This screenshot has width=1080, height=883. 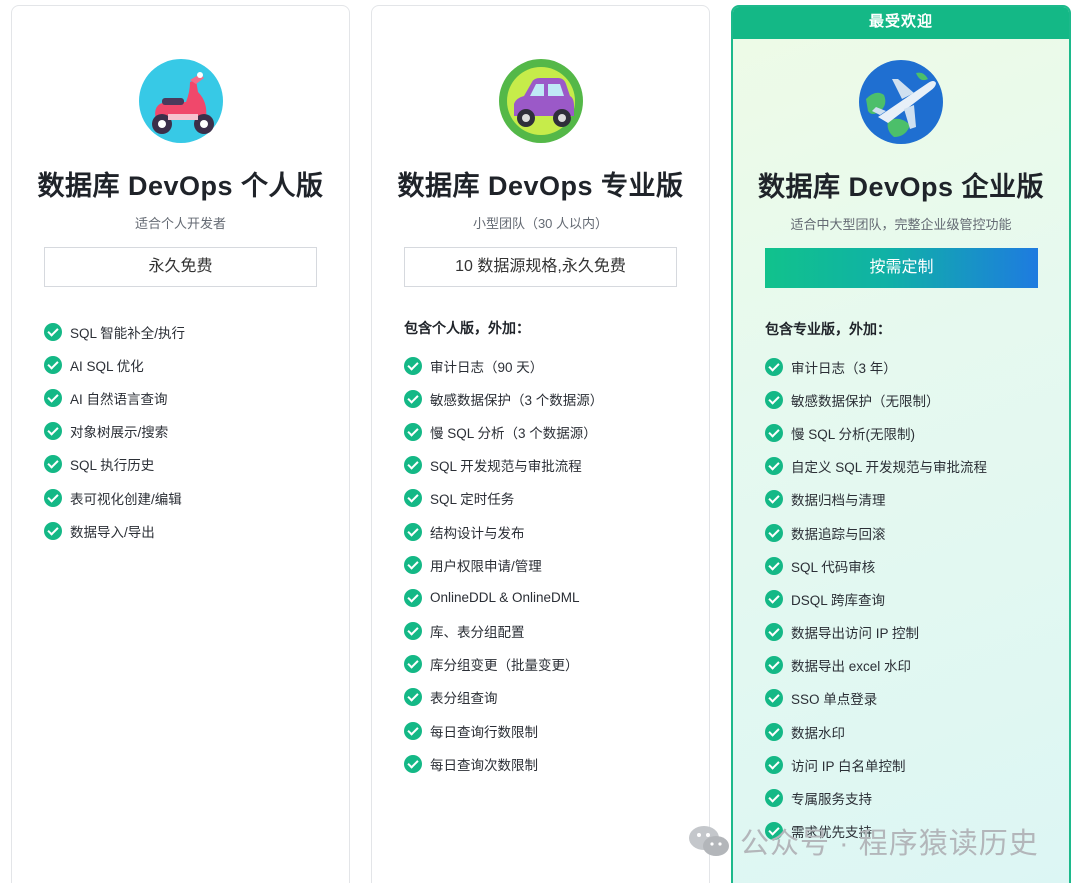 What do you see at coordinates (180, 223) in the screenshot?
I see `plan-subtitle: 适合个人开发者` at bounding box center [180, 223].